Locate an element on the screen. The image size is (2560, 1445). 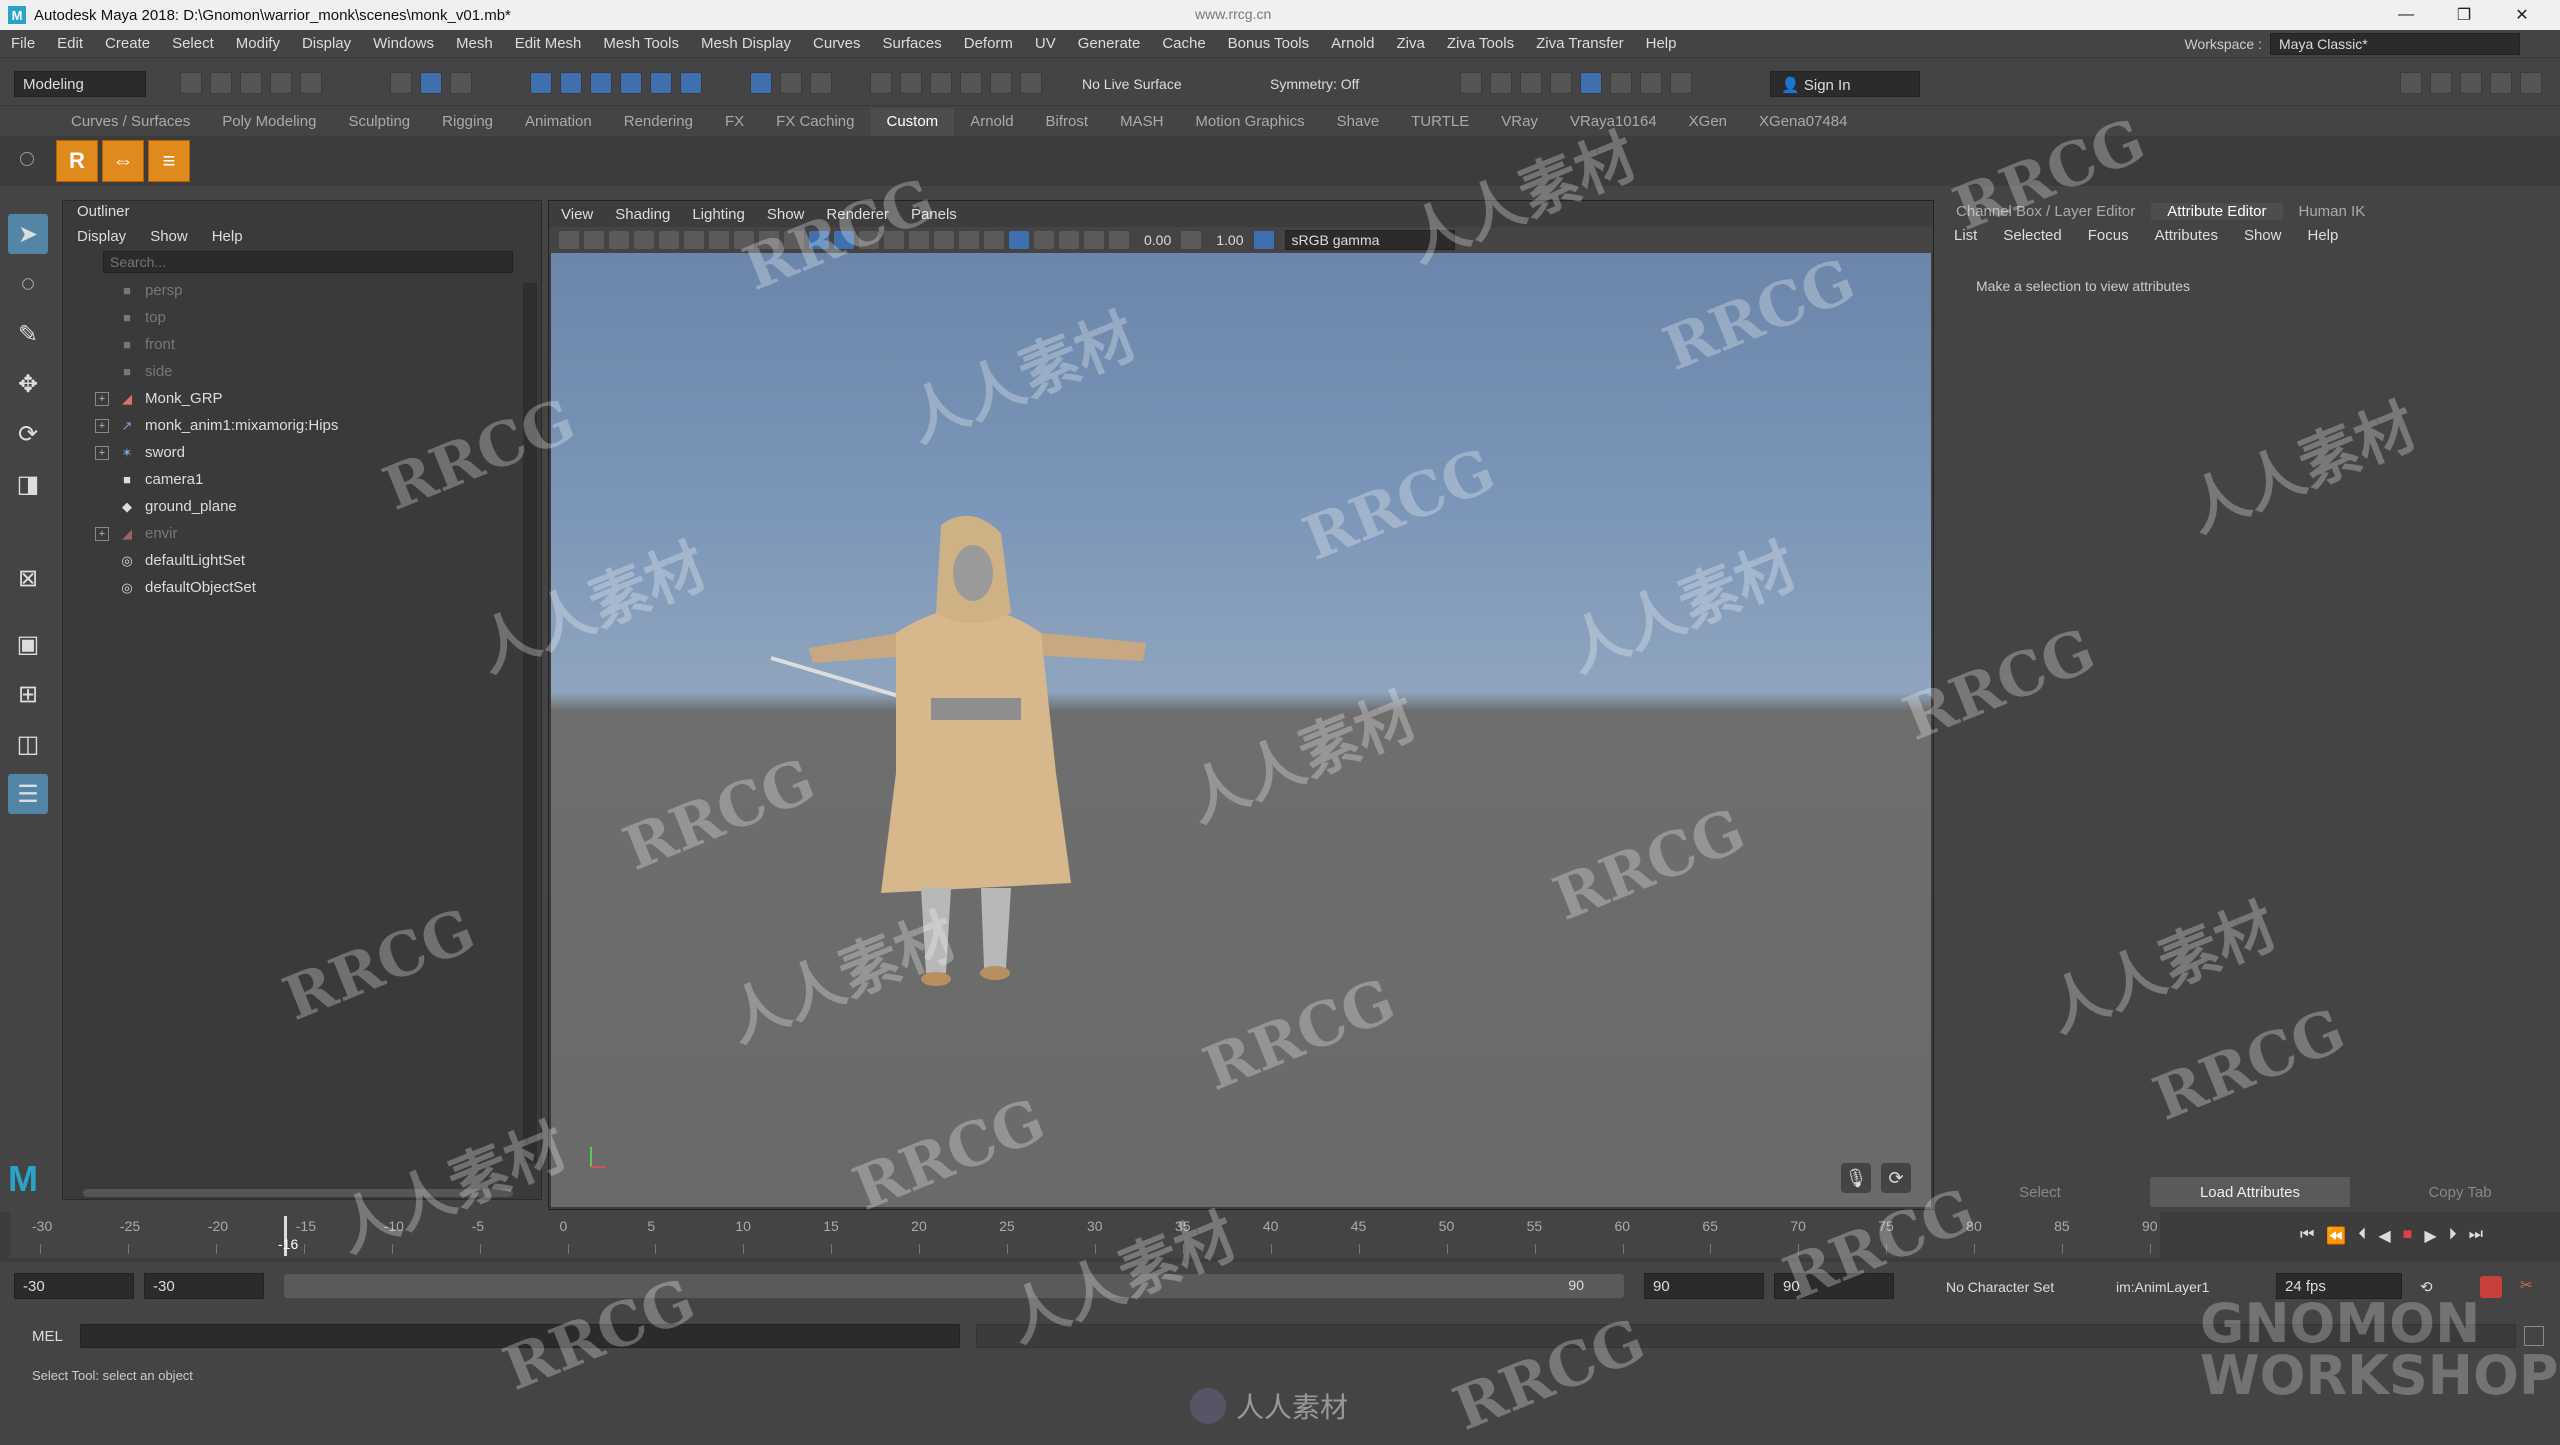
rotate-tool-icon: ⟳ is located at coordinates (28, 434).